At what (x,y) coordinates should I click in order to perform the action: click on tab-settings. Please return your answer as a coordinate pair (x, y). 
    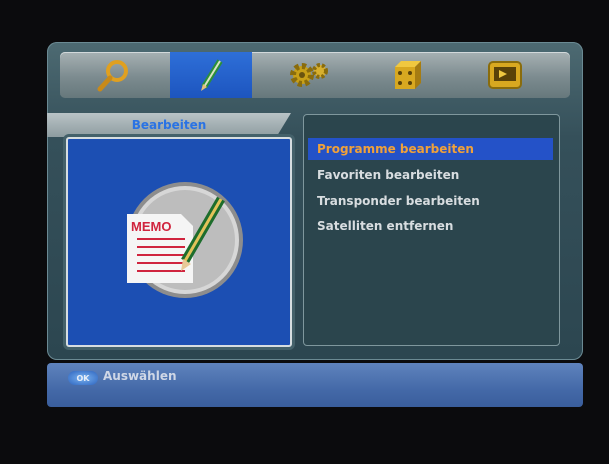
    Looking at the image, I should click on (309, 75).